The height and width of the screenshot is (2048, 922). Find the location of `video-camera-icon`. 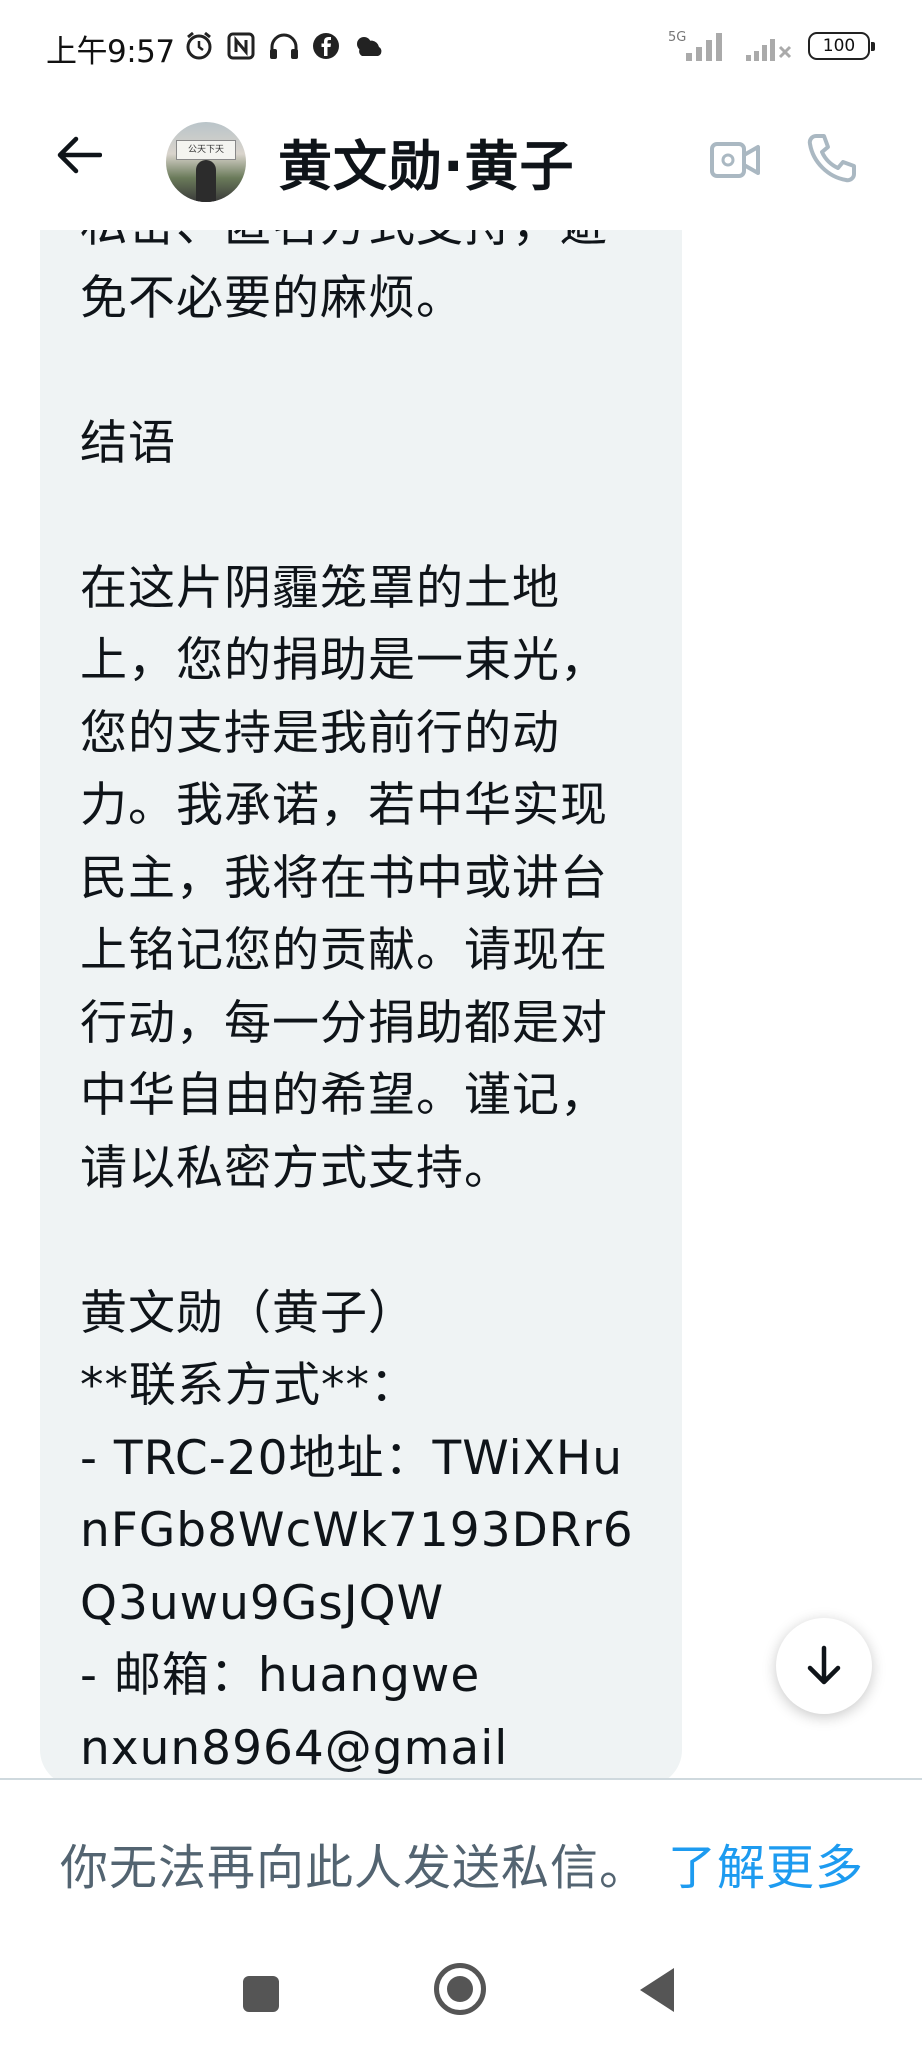

video-camera-icon is located at coordinates (735, 160).